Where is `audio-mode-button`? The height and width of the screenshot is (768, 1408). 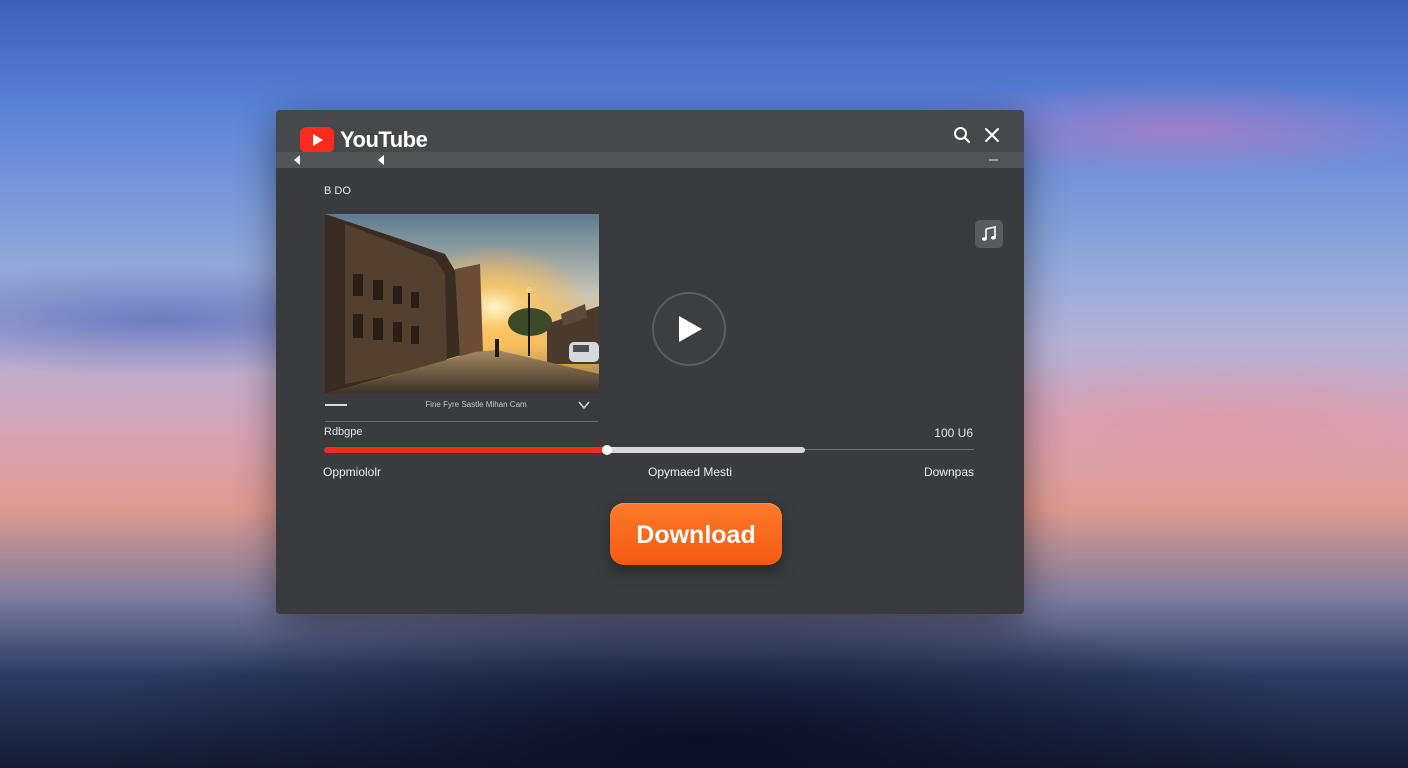
audio-mode-button is located at coordinates (989, 234).